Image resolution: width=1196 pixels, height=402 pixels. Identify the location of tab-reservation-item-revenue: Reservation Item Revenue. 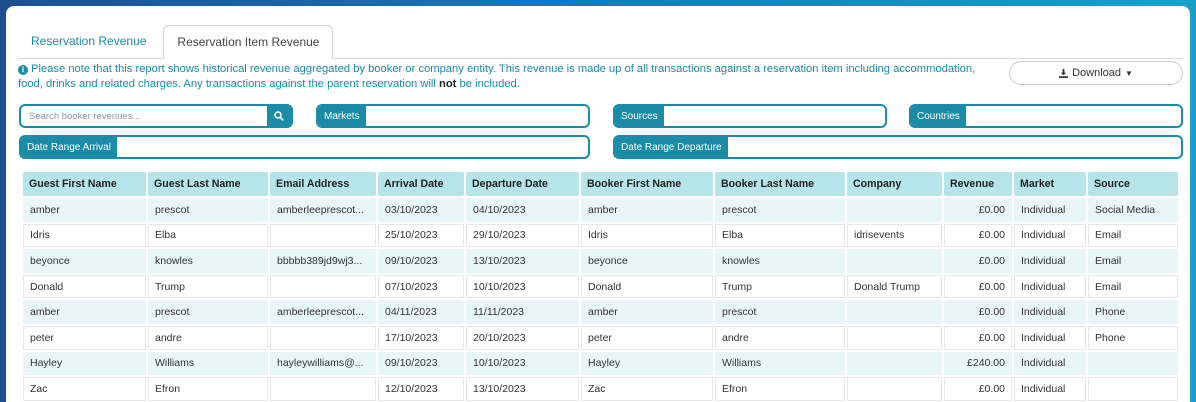
(248, 42).